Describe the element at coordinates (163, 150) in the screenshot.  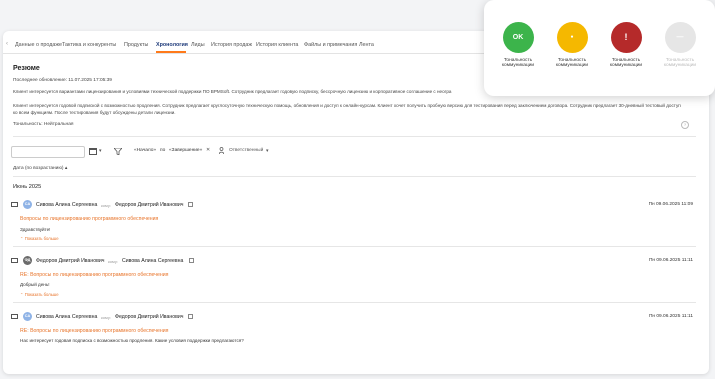
I see `date-range-separator: по` at that location.